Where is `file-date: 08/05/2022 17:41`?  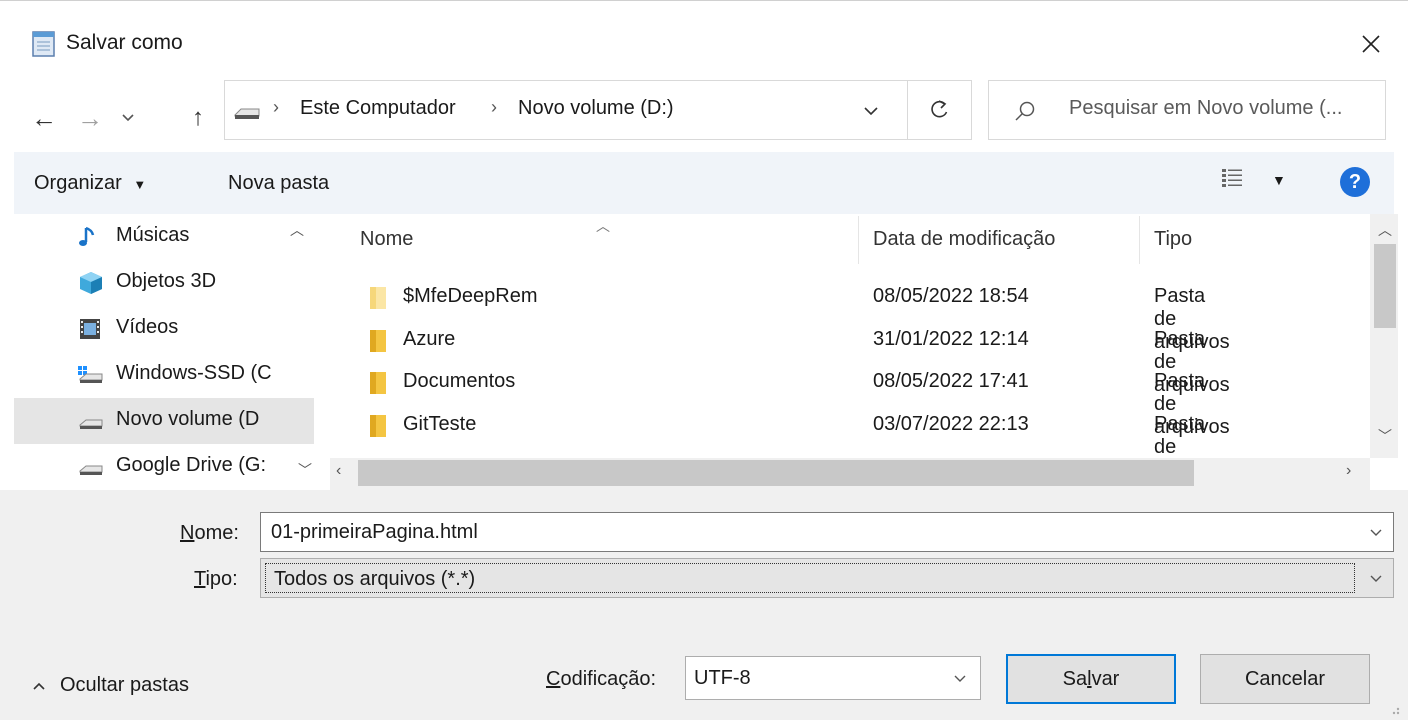 file-date: 08/05/2022 17:41 is located at coordinates (951, 381).